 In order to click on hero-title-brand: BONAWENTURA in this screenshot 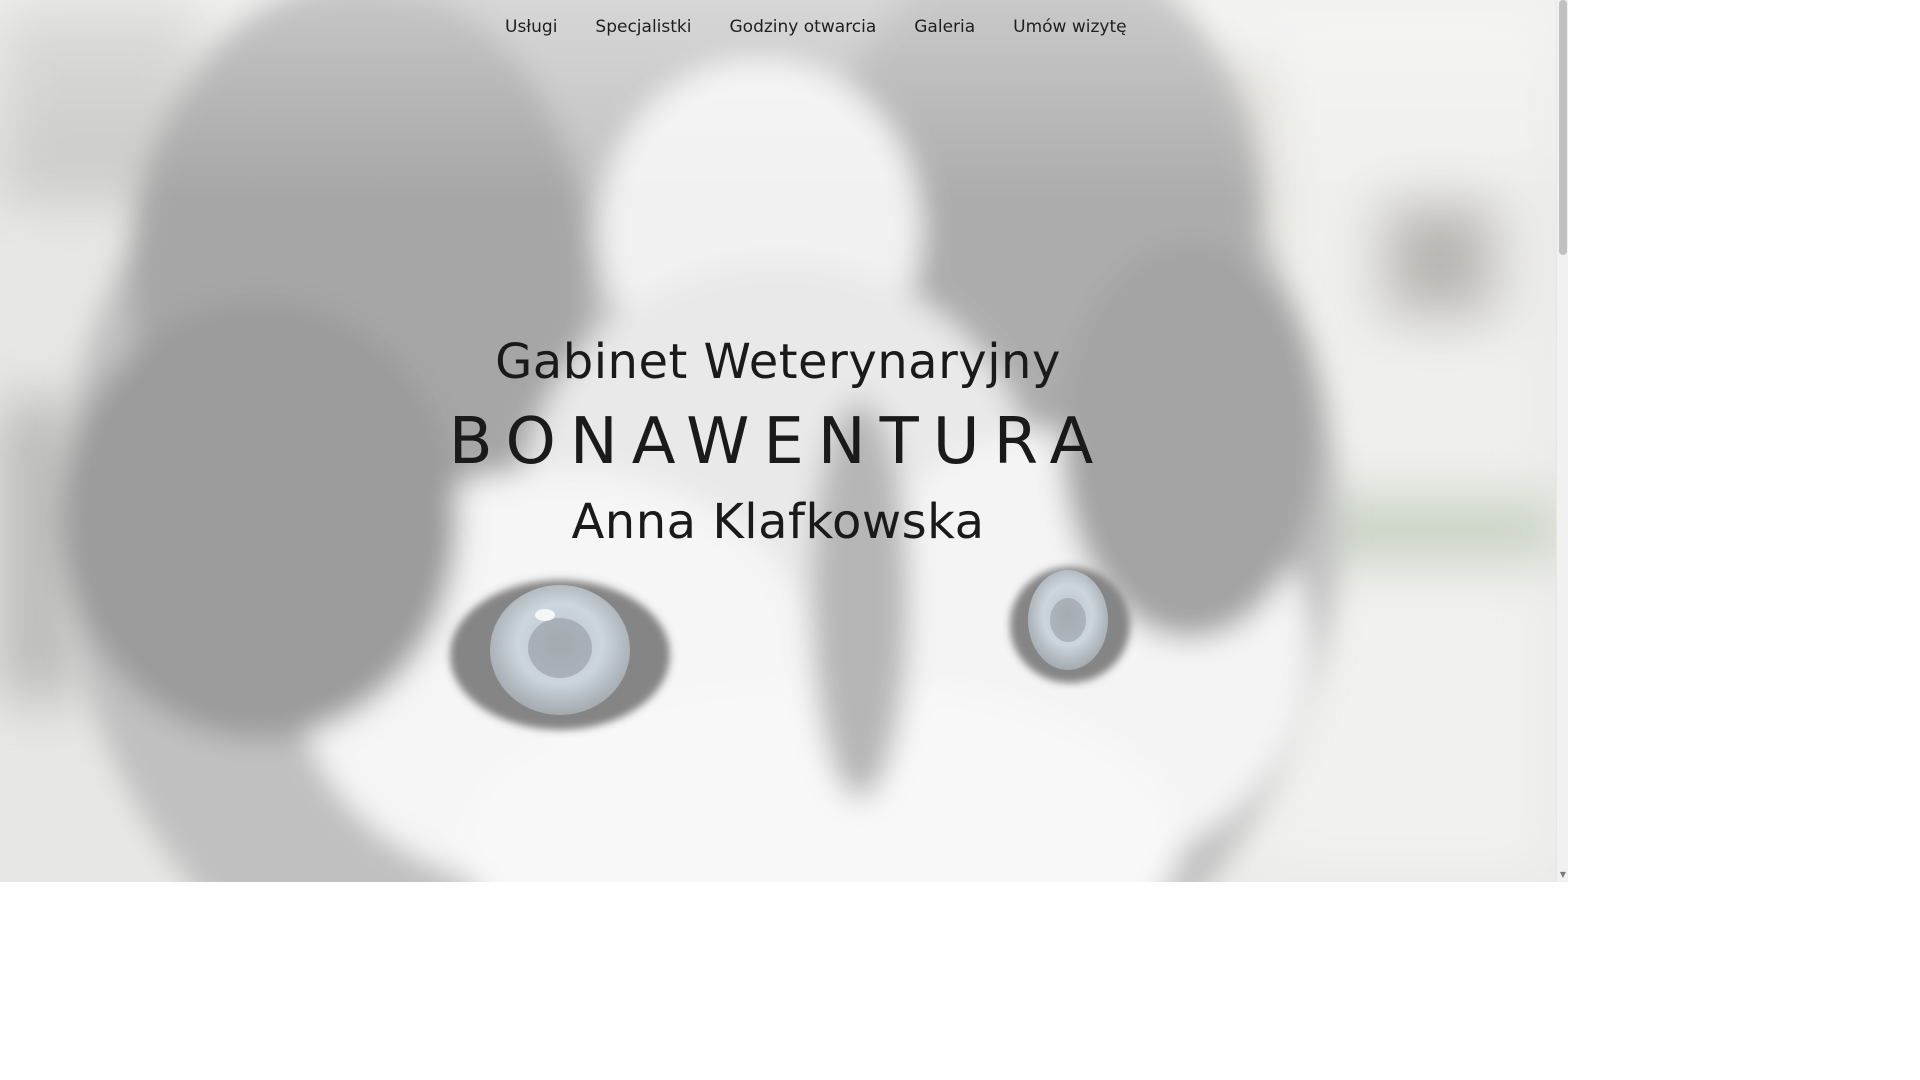, I will do `click(778, 442)`.